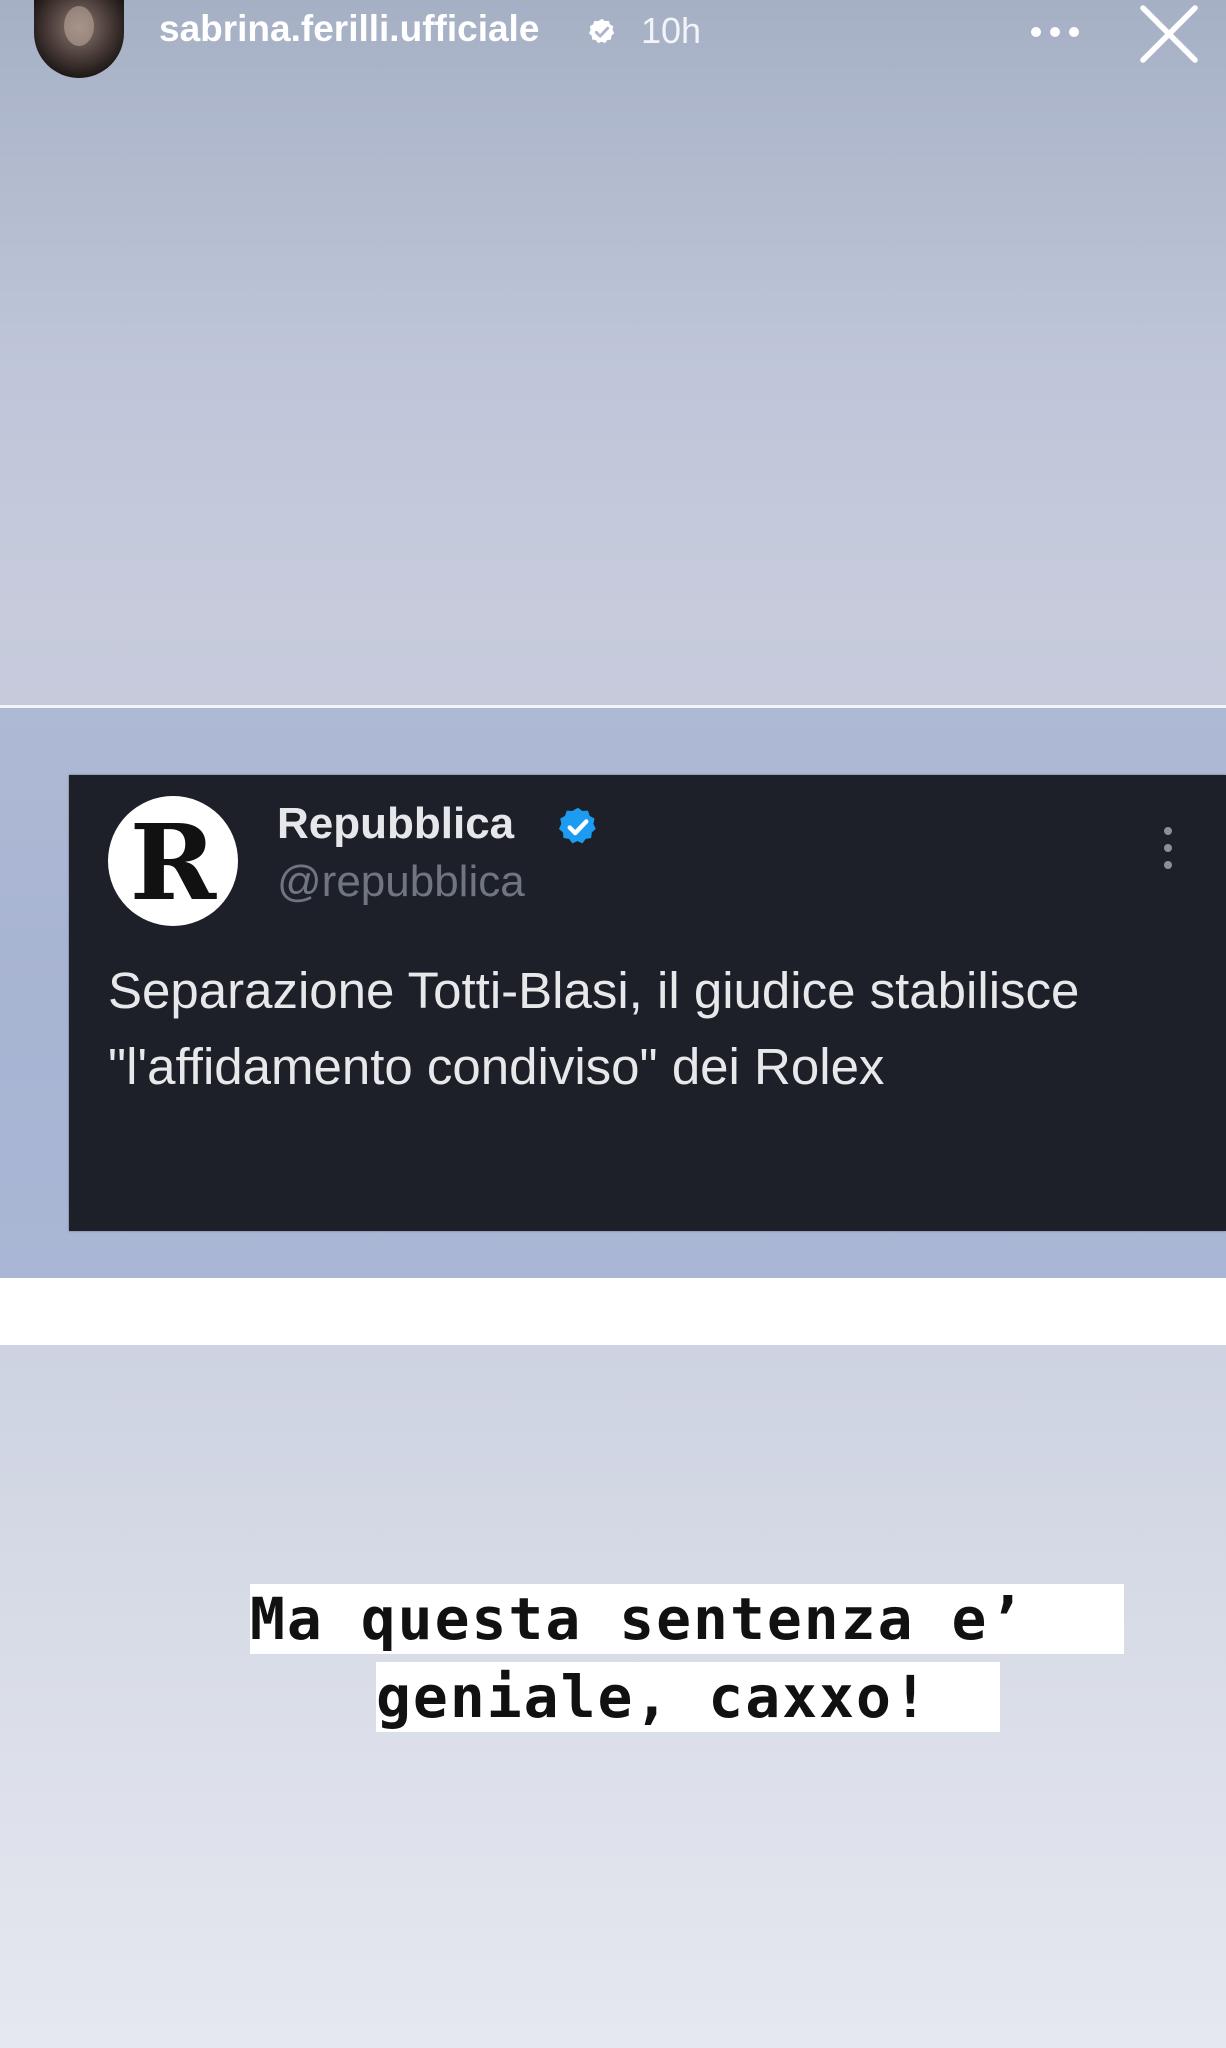 The image size is (1226, 2048). Describe the element at coordinates (671, 30) in the screenshot. I see `story-timestamp: 10h` at that location.